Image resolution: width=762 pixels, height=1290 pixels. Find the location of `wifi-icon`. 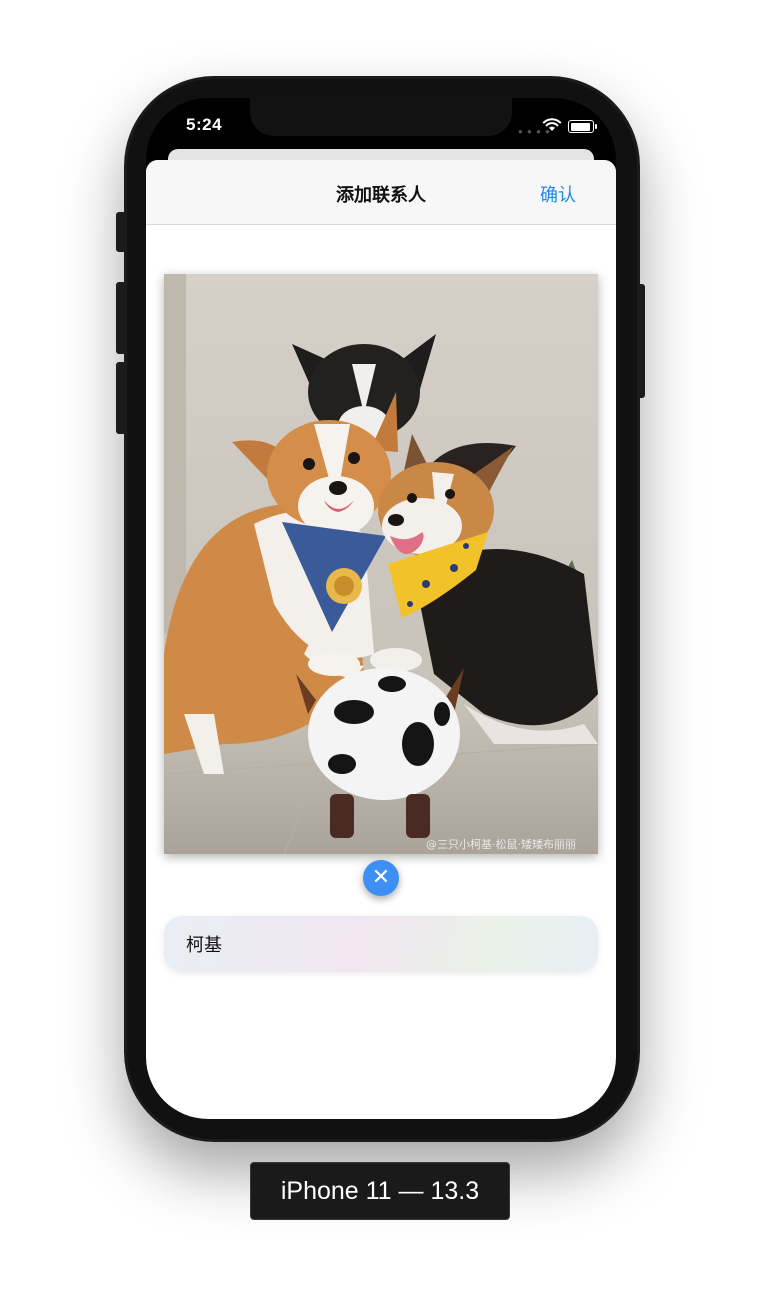

wifi-icon is located at coordinates (552, 124).